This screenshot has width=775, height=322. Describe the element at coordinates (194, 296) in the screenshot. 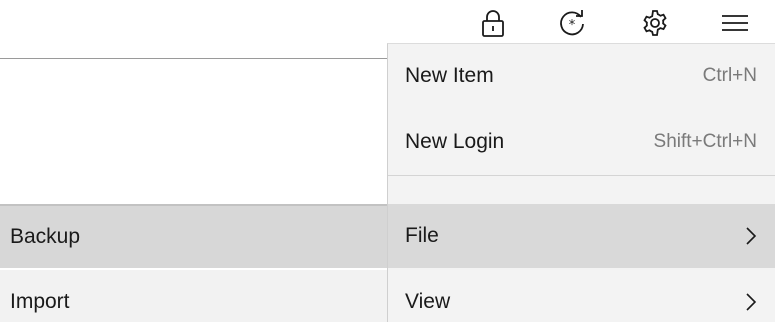

I see `list-item-import: Import` at that location.